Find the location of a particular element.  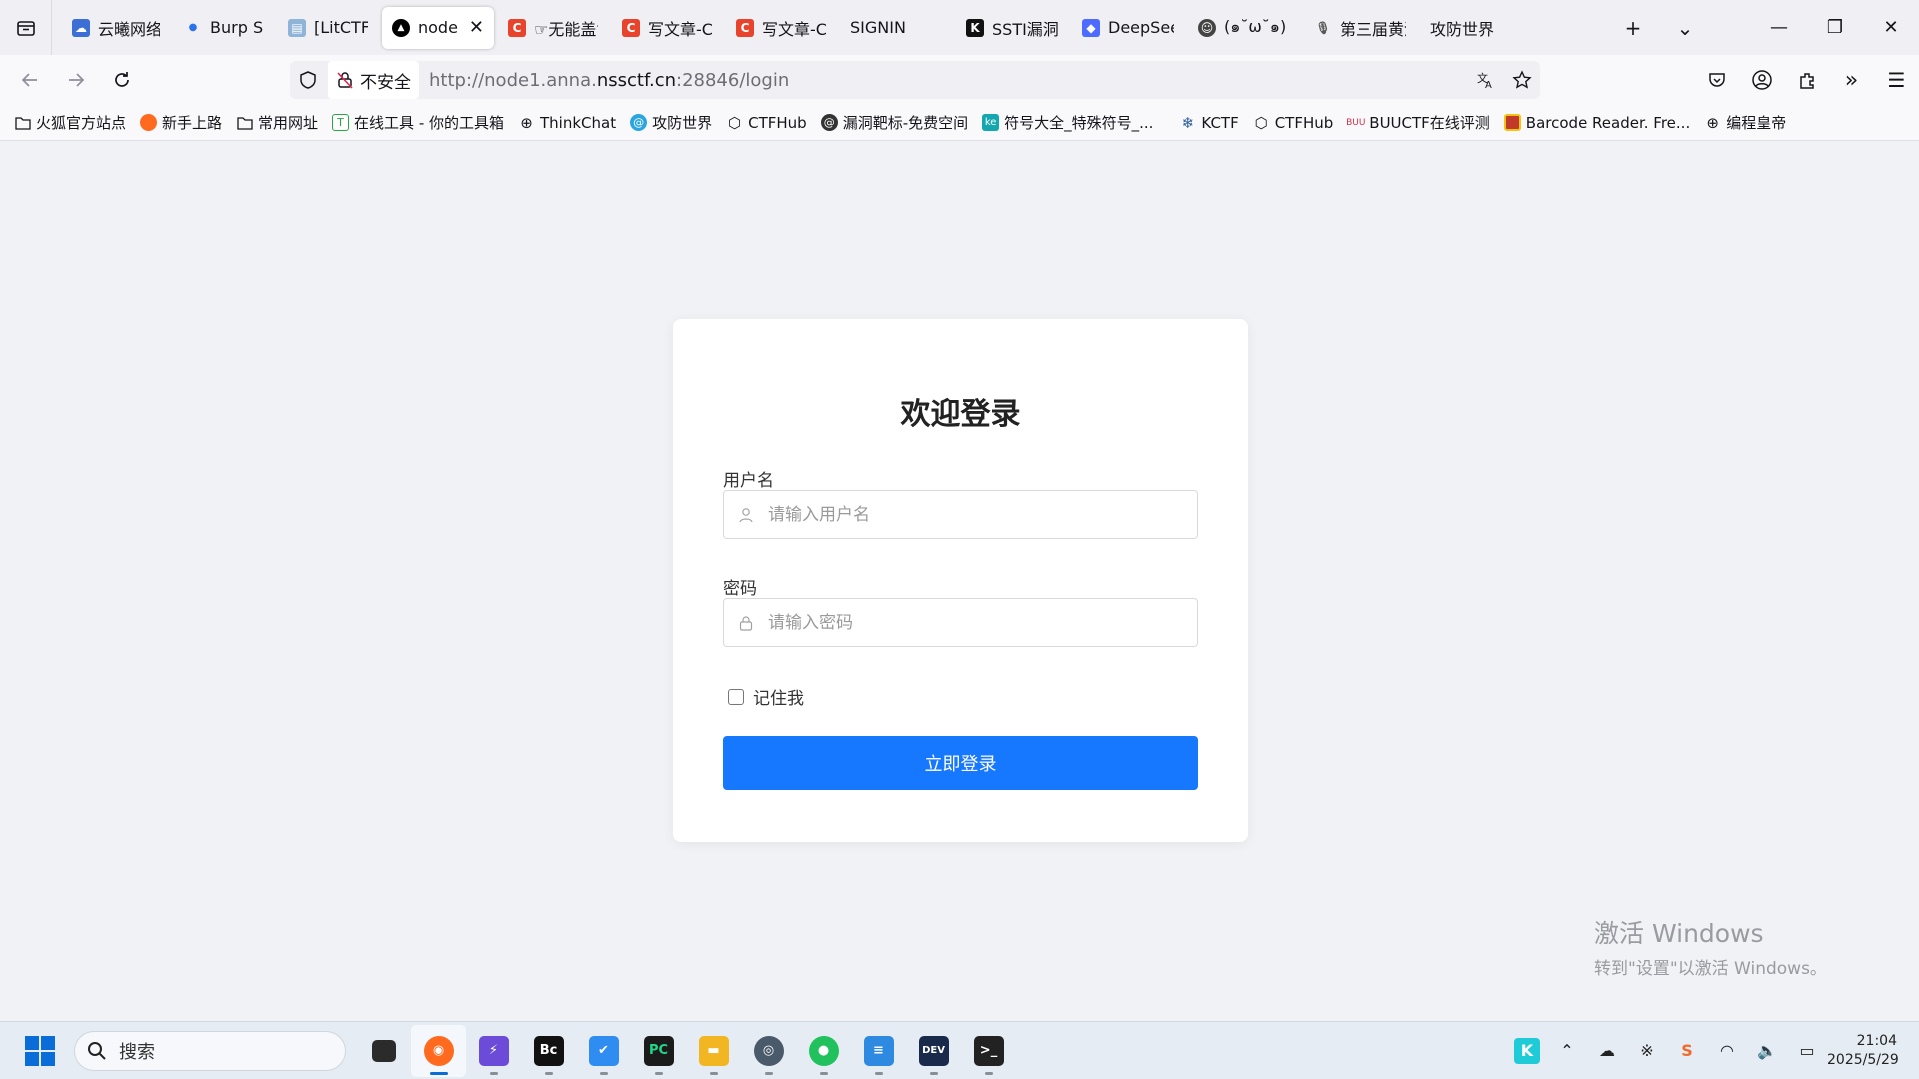

taskbar-search: 搜索 is located at coordinates (210, 1050).